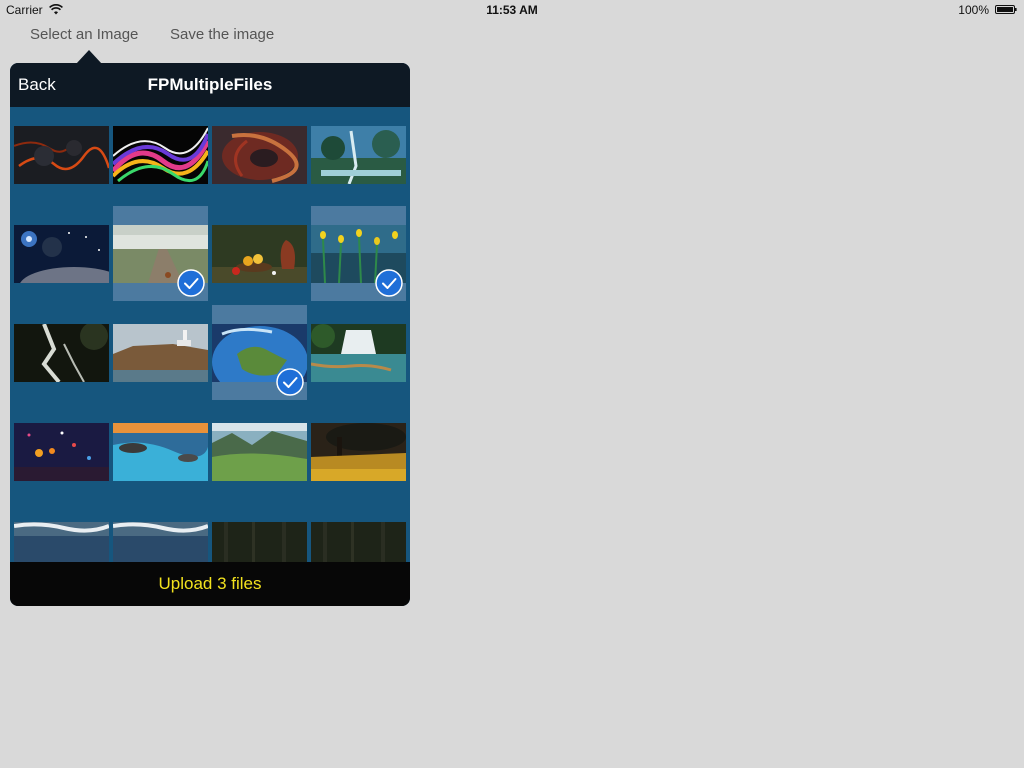  What do you see at coordinates (1006, 9) in the screenshot?
I see `battery-icon` at bounding box center [1006, 9].